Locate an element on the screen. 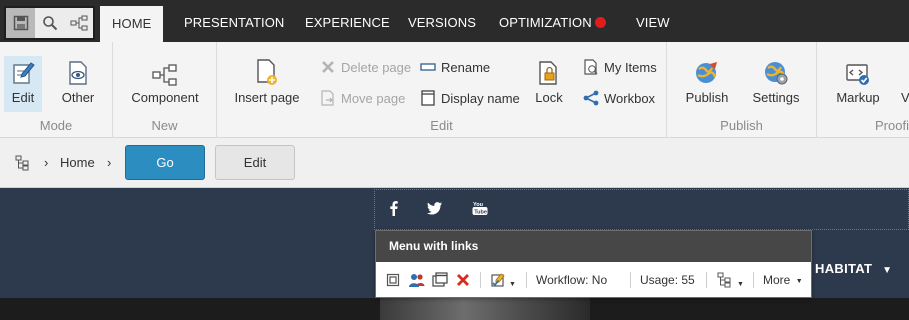  delete-x-icon is located at coordinates (328, 67).